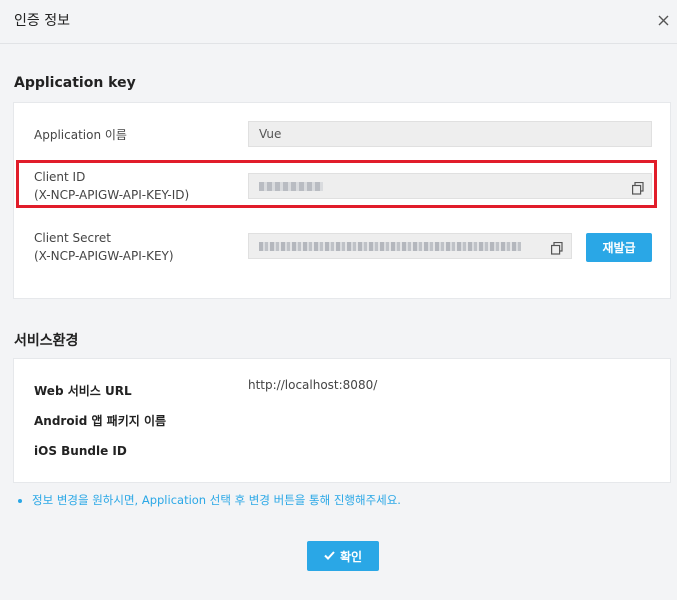  What do you see at coordinates (46, 341) in the screenshot?
I see `service-env-title: 서비스환경` at bounding box center [46, 341].